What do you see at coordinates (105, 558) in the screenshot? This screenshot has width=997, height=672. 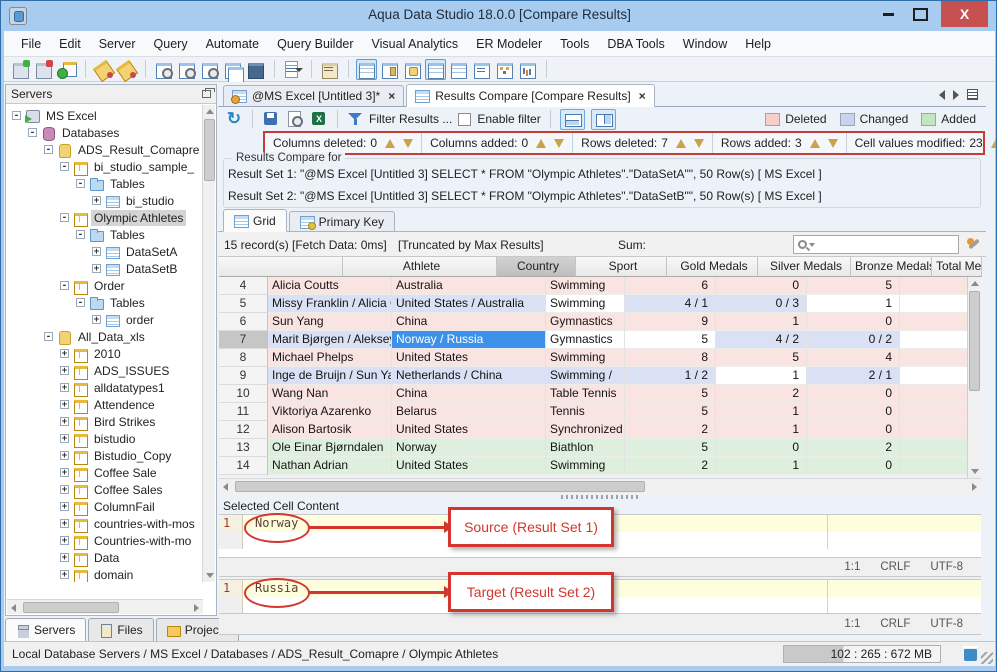 I see `tree-item: + Data` at bounding box center [105, 558].